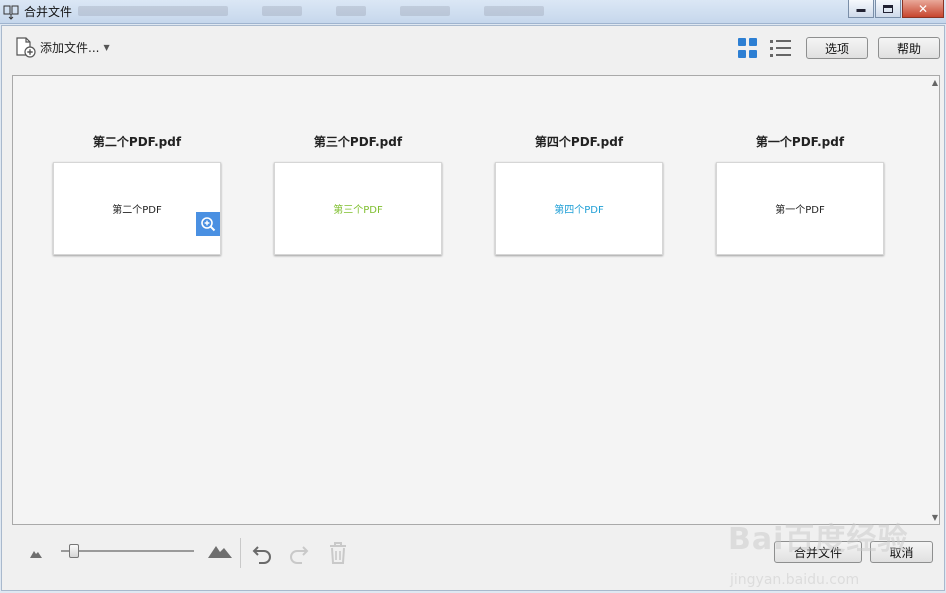  I want to click on add-file-icon, so click(26, 47).